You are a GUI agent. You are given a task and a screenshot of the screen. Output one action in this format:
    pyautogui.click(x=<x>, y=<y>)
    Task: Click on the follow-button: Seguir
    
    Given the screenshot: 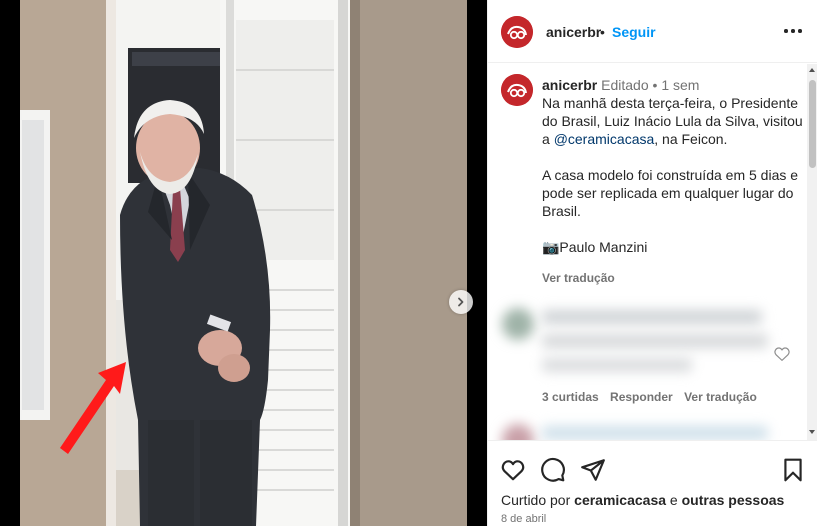 What is the action you would take?
    pyautogui.click(x=634, y=32)
    